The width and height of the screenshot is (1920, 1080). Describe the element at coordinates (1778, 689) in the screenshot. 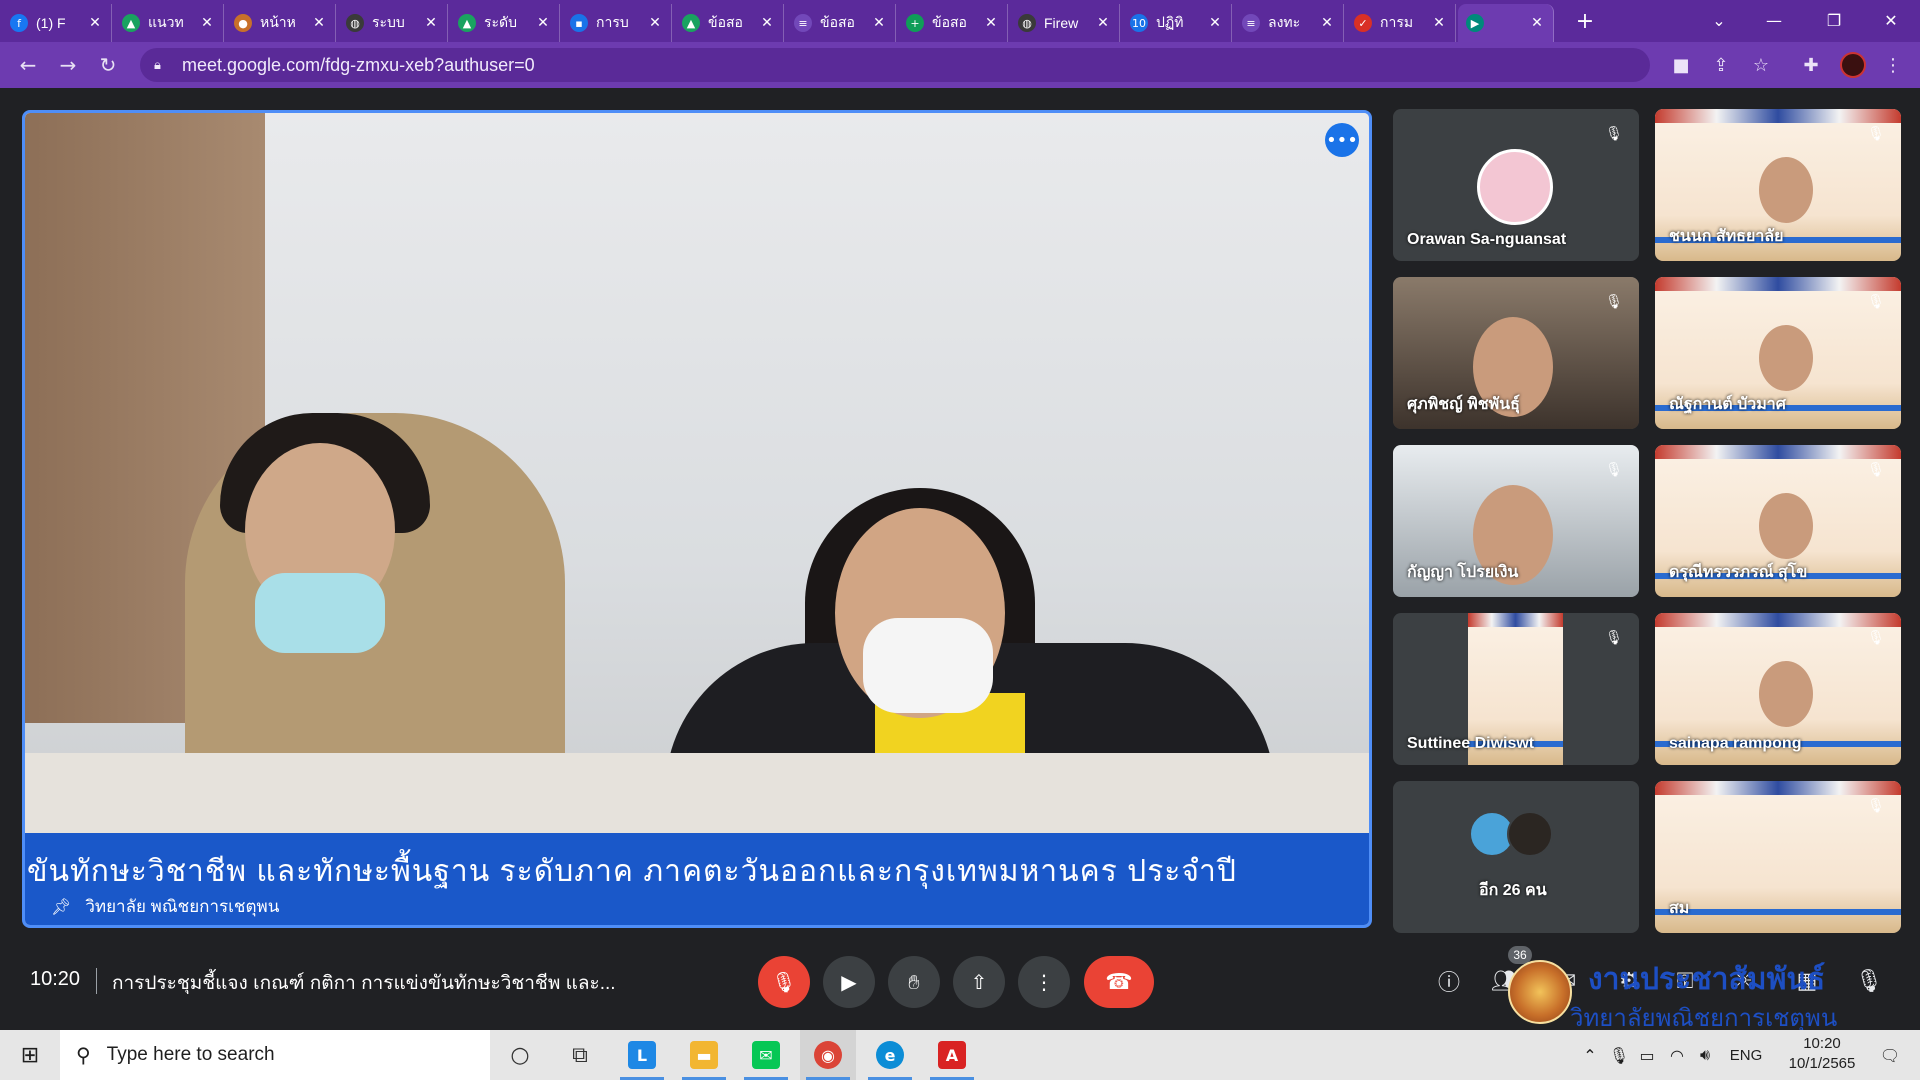

I see `participant-tile: sainapa rampong 🎙︎` at that location.